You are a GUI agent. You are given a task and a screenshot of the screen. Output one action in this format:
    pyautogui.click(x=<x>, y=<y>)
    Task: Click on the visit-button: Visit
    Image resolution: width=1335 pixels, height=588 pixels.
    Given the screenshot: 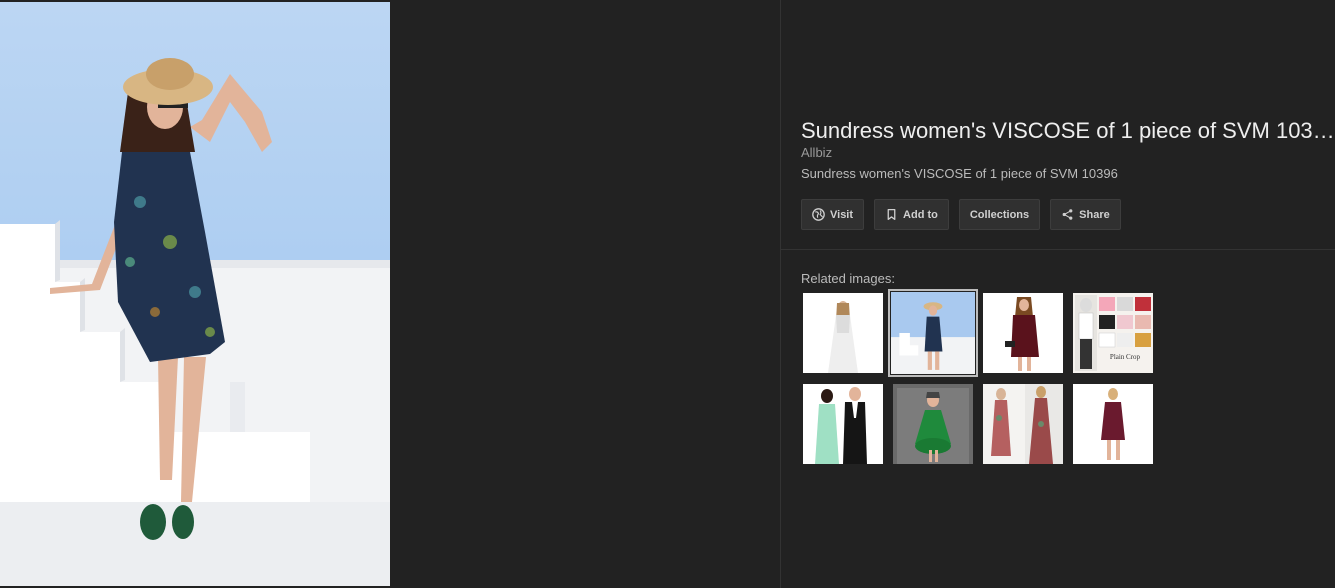 What is the action you would take?
    pyautogui.click(x=833, y=214)
    